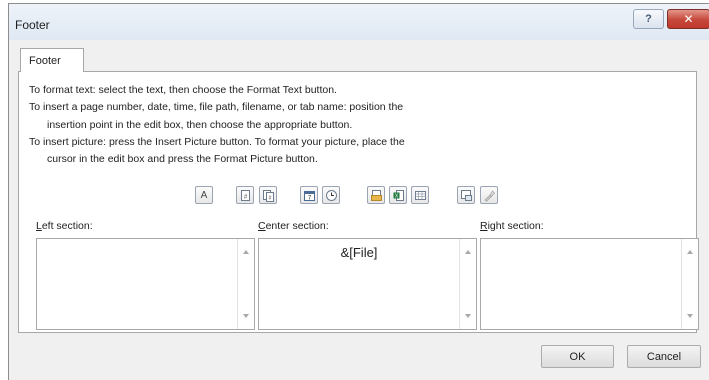 This screenshot has width=709, height=380. What do you see at coordinates (367, 284) in the screenshot?
I see `center-section-editbox: &[File]` at bounding box center [367, 284].